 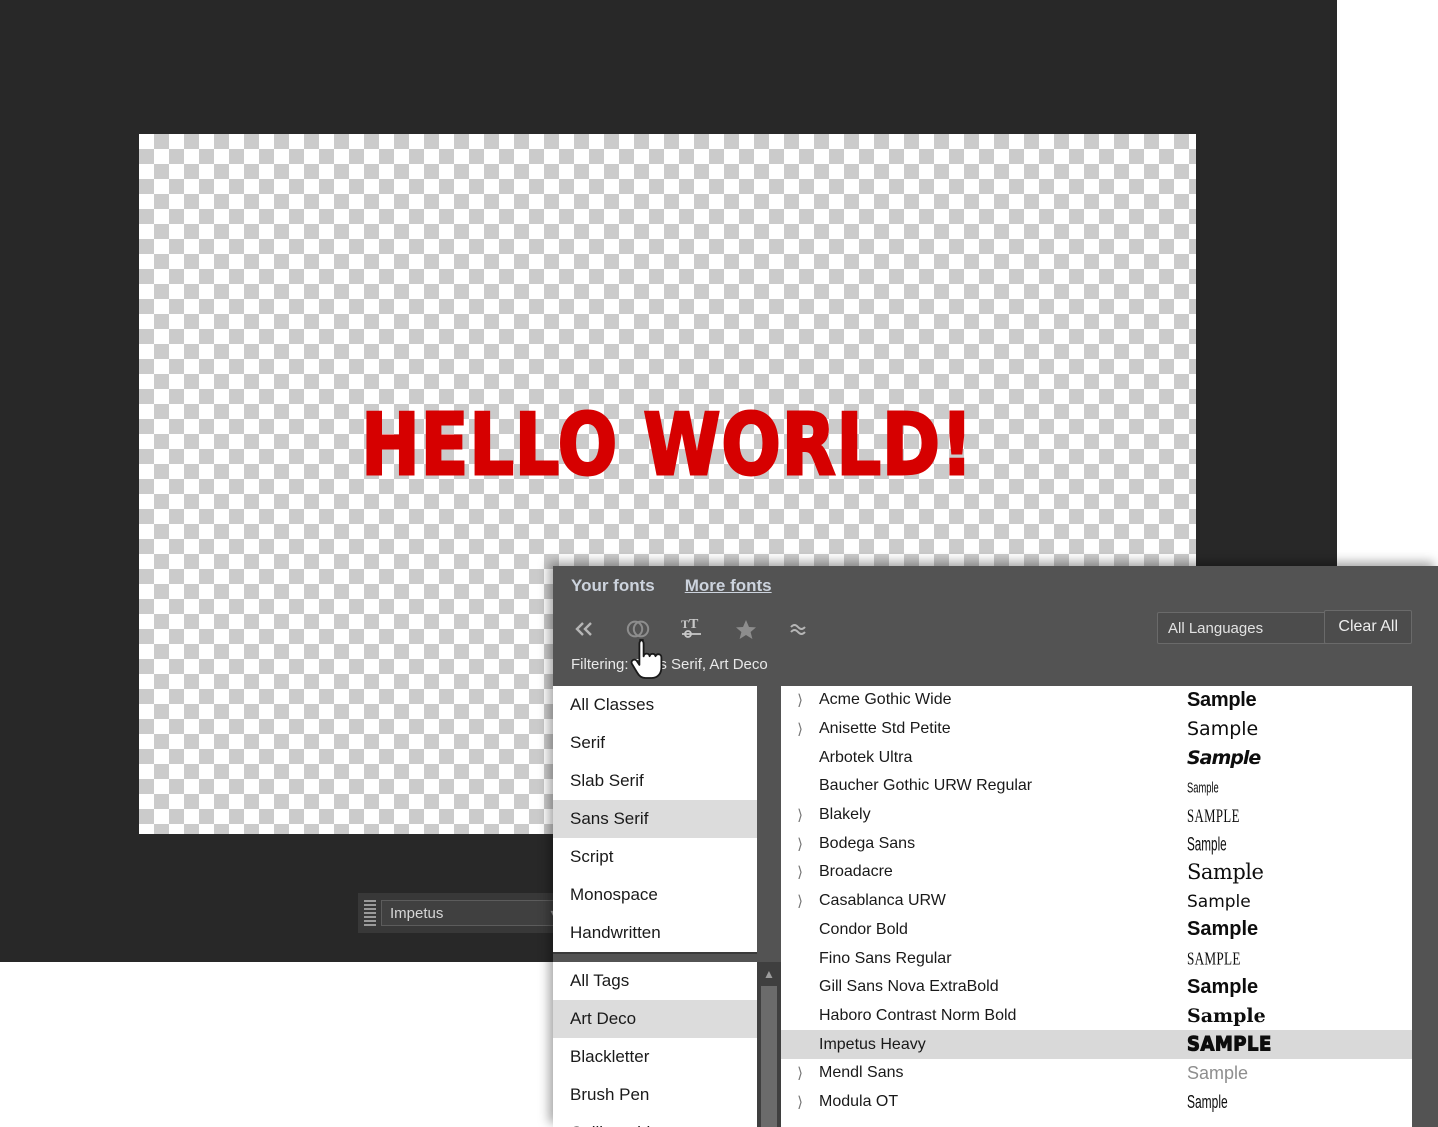 What do you see at coordinates (926, 786) in the screenshot?
I see `font-name: Baucher Gothic URW Regular` at bounding box center [926, 786].